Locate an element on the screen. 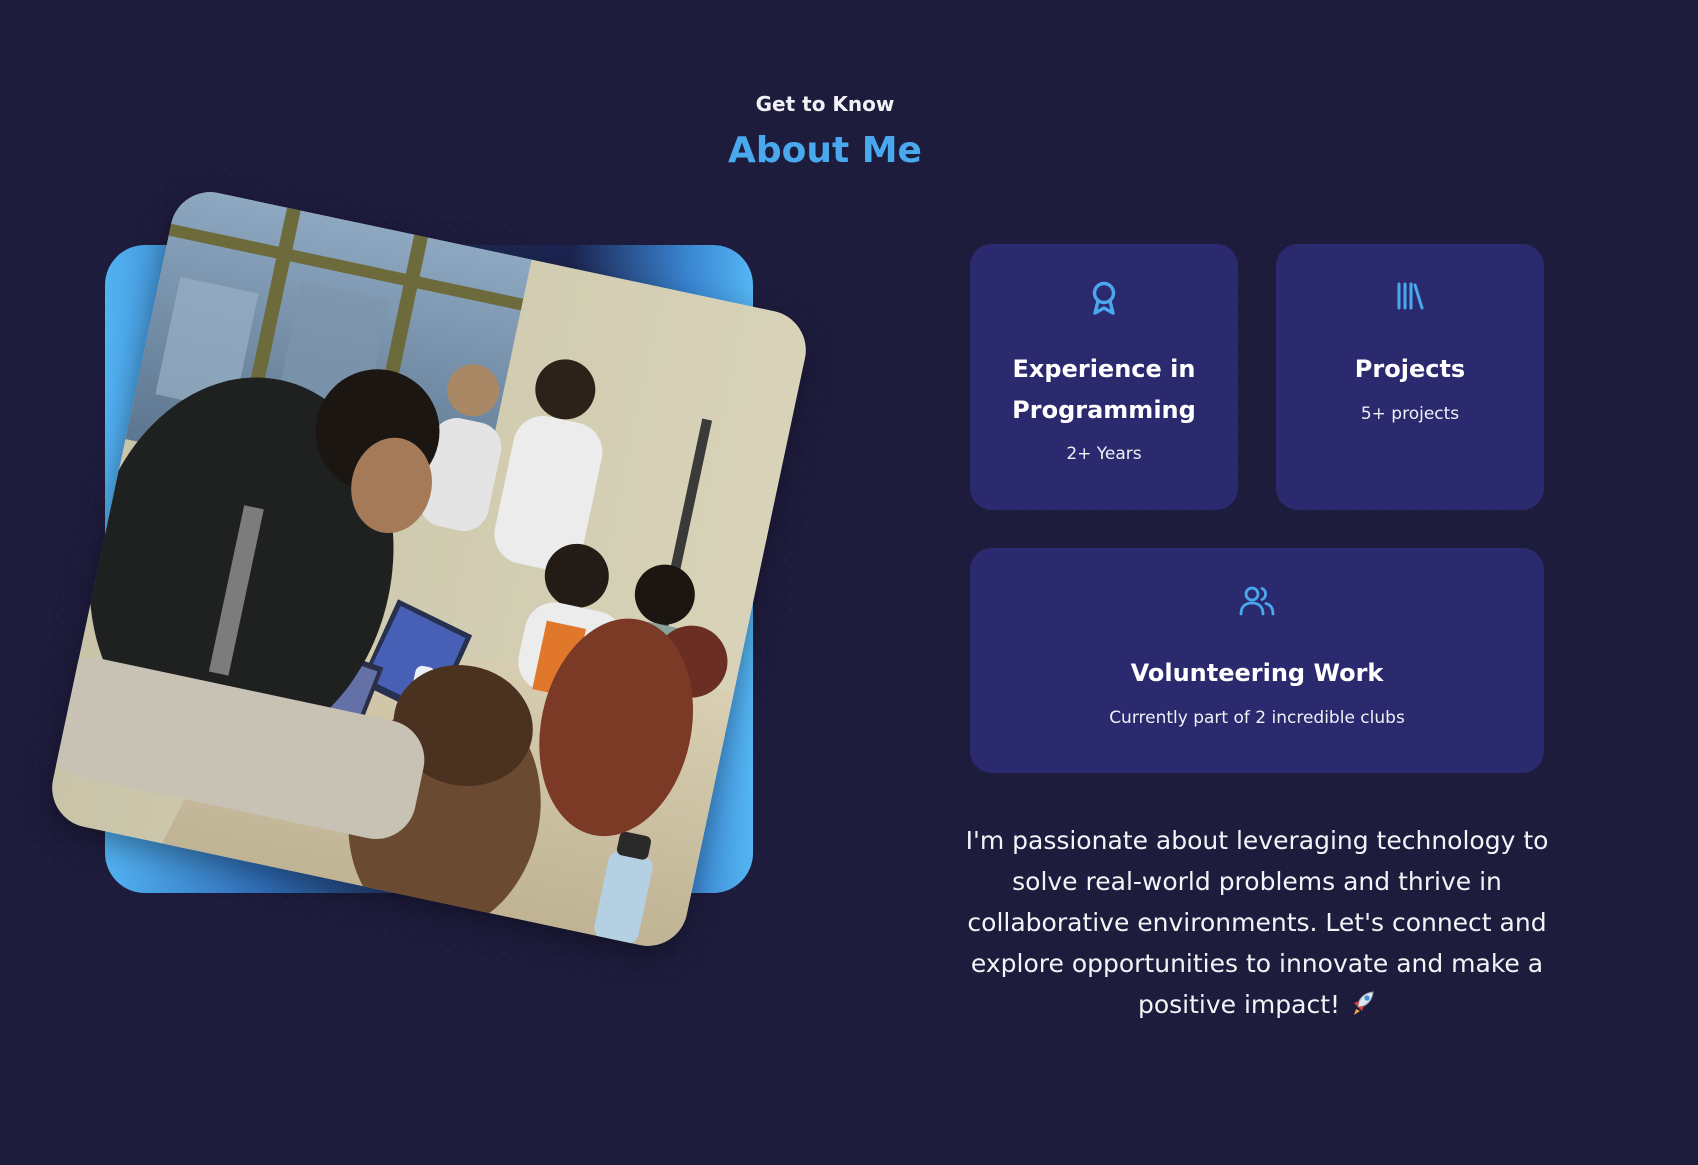 Image resolution: width=1698 pixels, height=1165 pixels. volunteering-subtitle: Currently part of 2 incredible clubs is located at coordinates (1257, 718).